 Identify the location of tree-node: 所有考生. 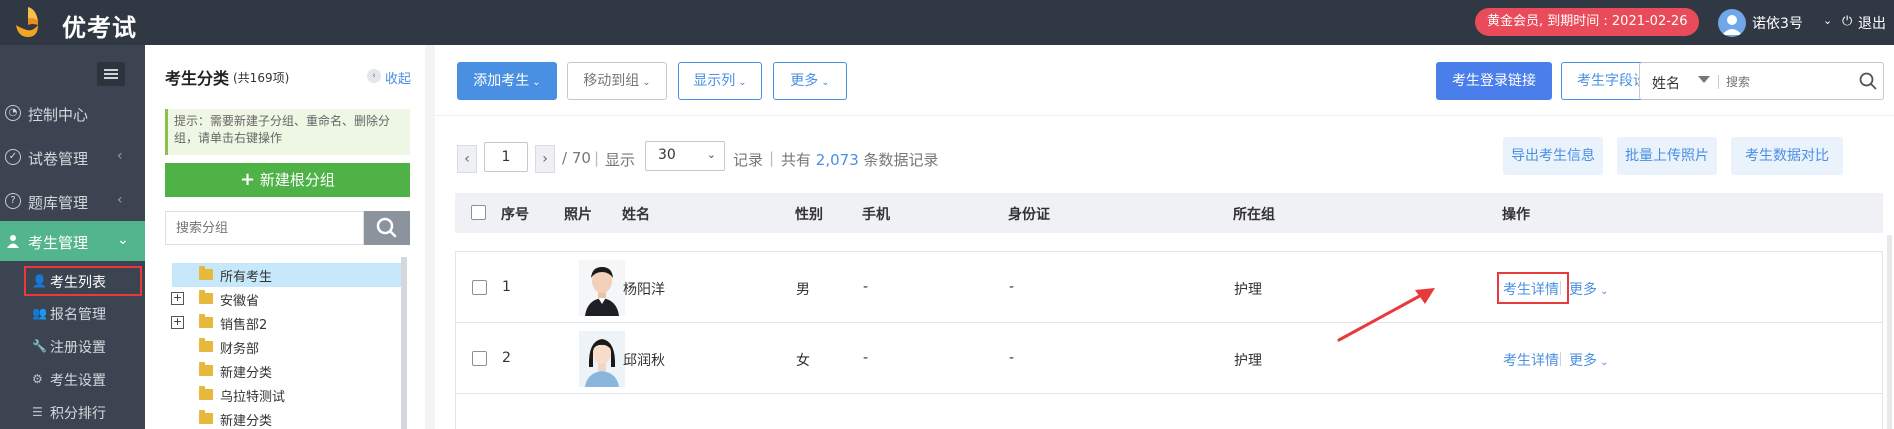
(287, 275).